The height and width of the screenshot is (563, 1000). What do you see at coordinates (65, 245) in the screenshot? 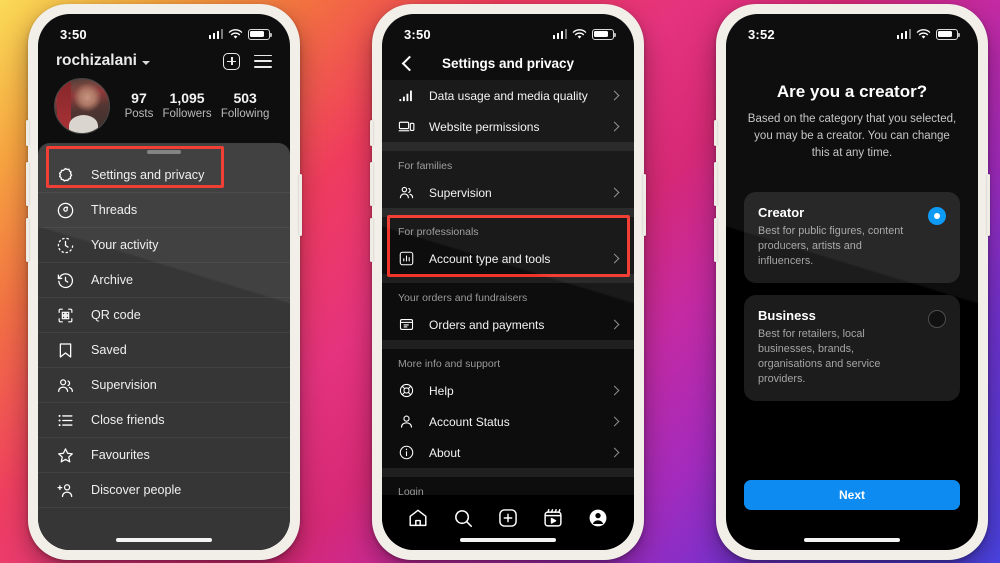
I see `activity-clock-icon` at bounding box center [65, 245].